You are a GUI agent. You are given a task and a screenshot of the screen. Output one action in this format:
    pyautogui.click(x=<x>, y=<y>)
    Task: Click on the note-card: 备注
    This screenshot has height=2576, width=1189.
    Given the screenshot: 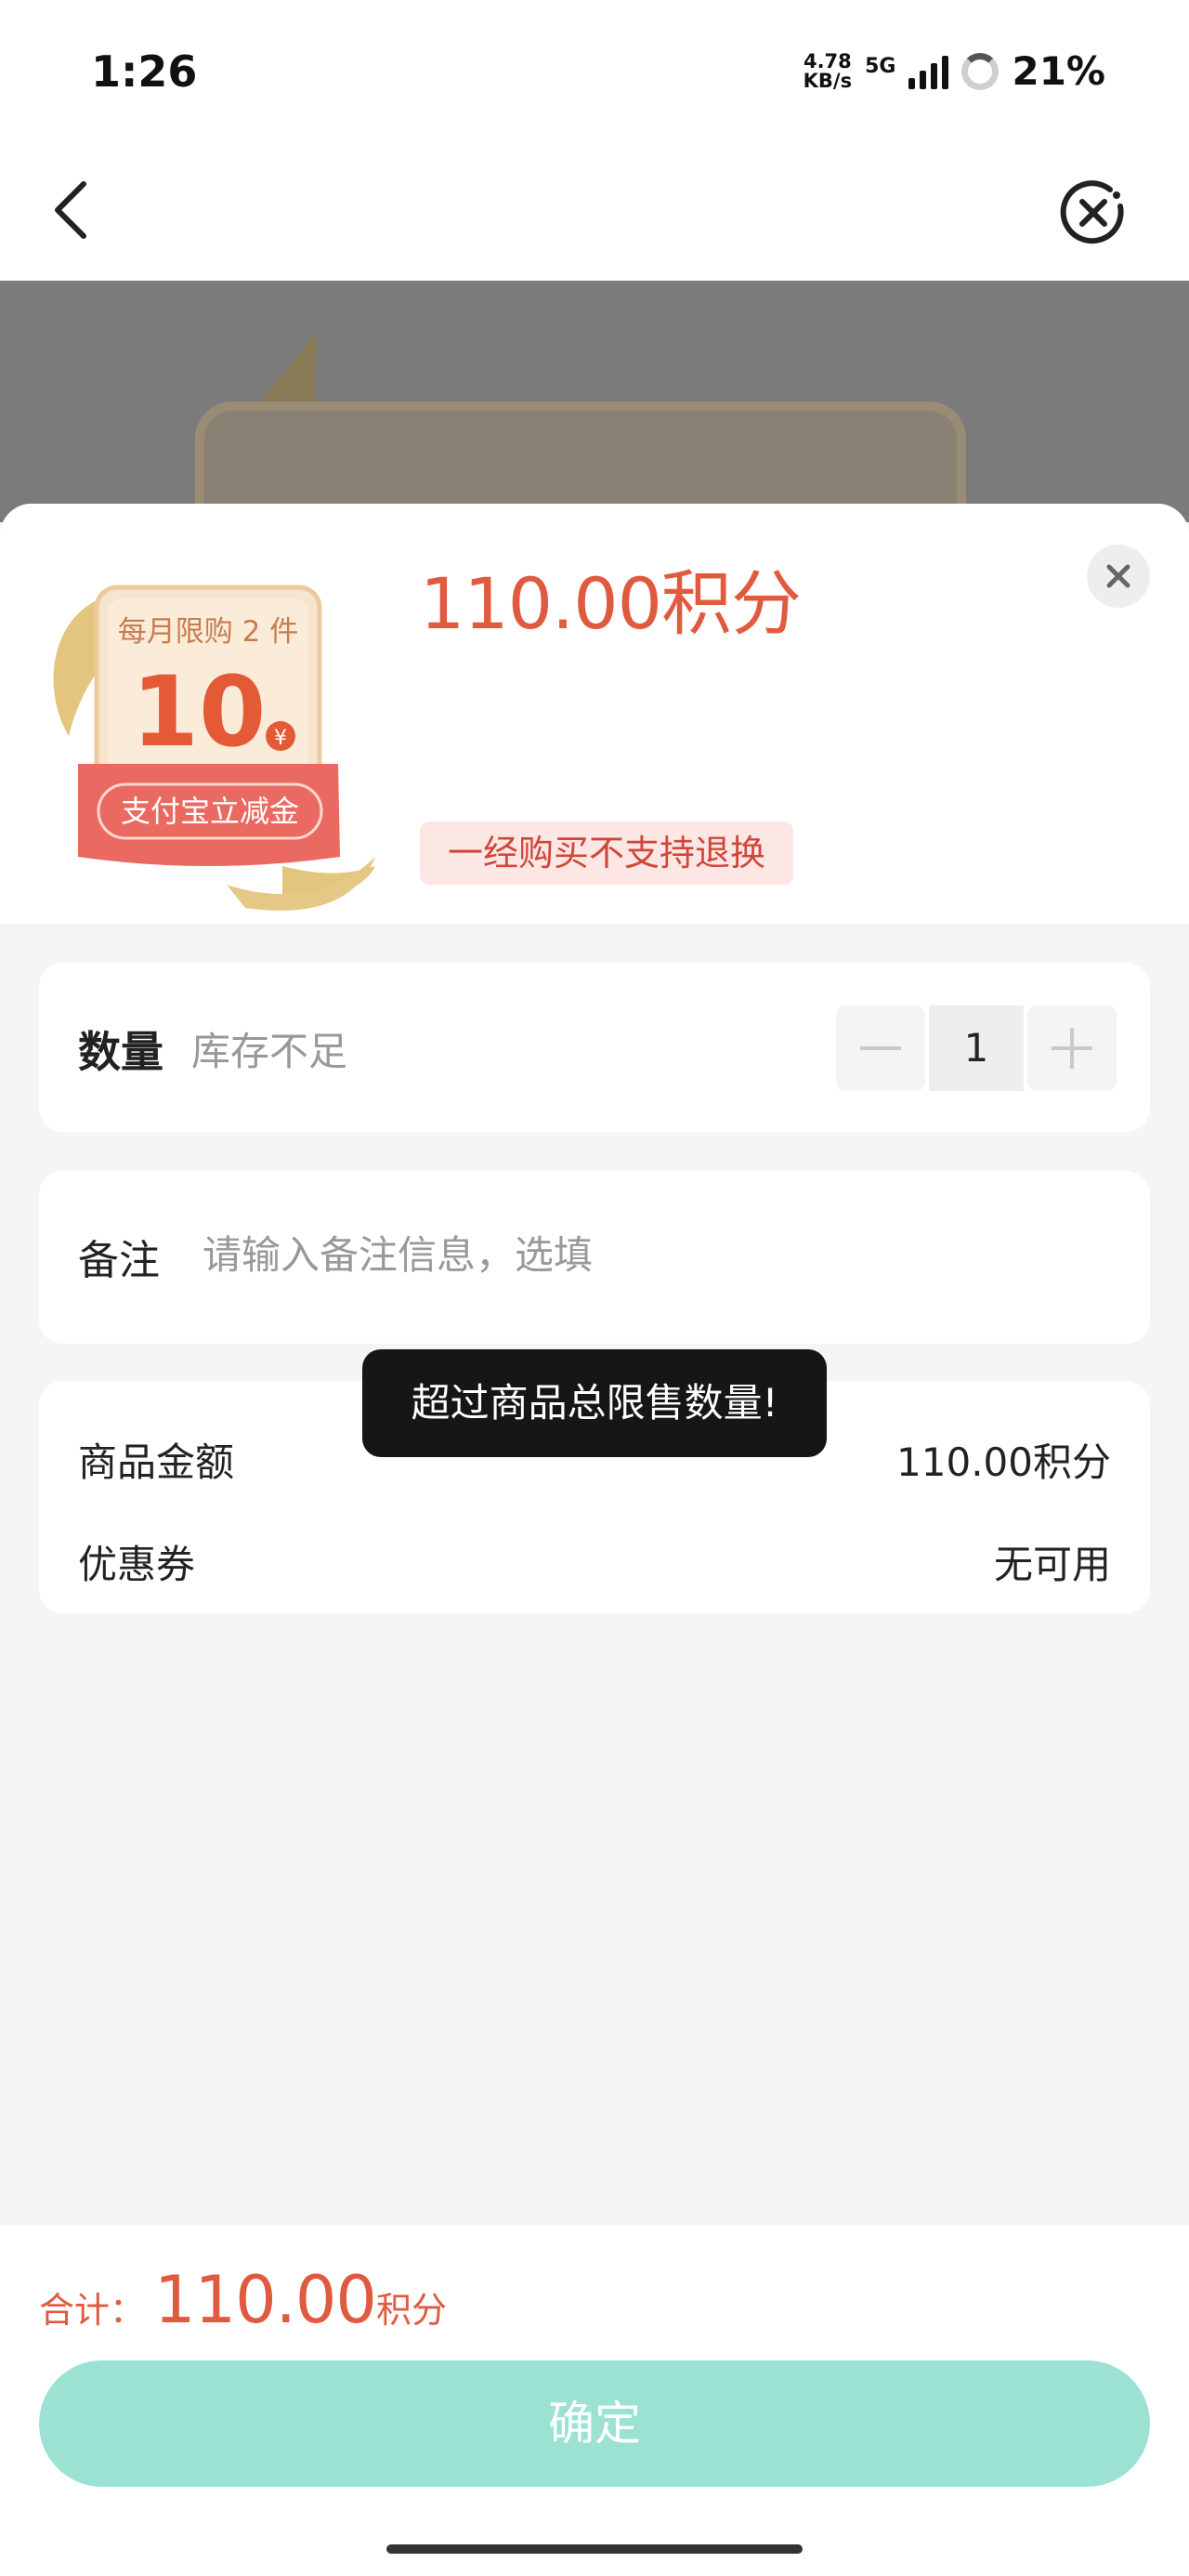 What is the action you would take?
    pyautogui.click(x=594, y=1257)
    